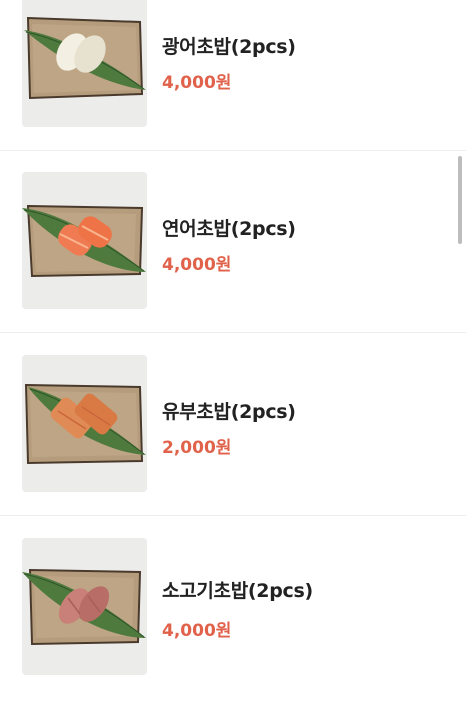  Describe the element at coordinates (229, 229) in the screenshot. I see `menu-item-name: 연어초밥(2pcs)` at that location.